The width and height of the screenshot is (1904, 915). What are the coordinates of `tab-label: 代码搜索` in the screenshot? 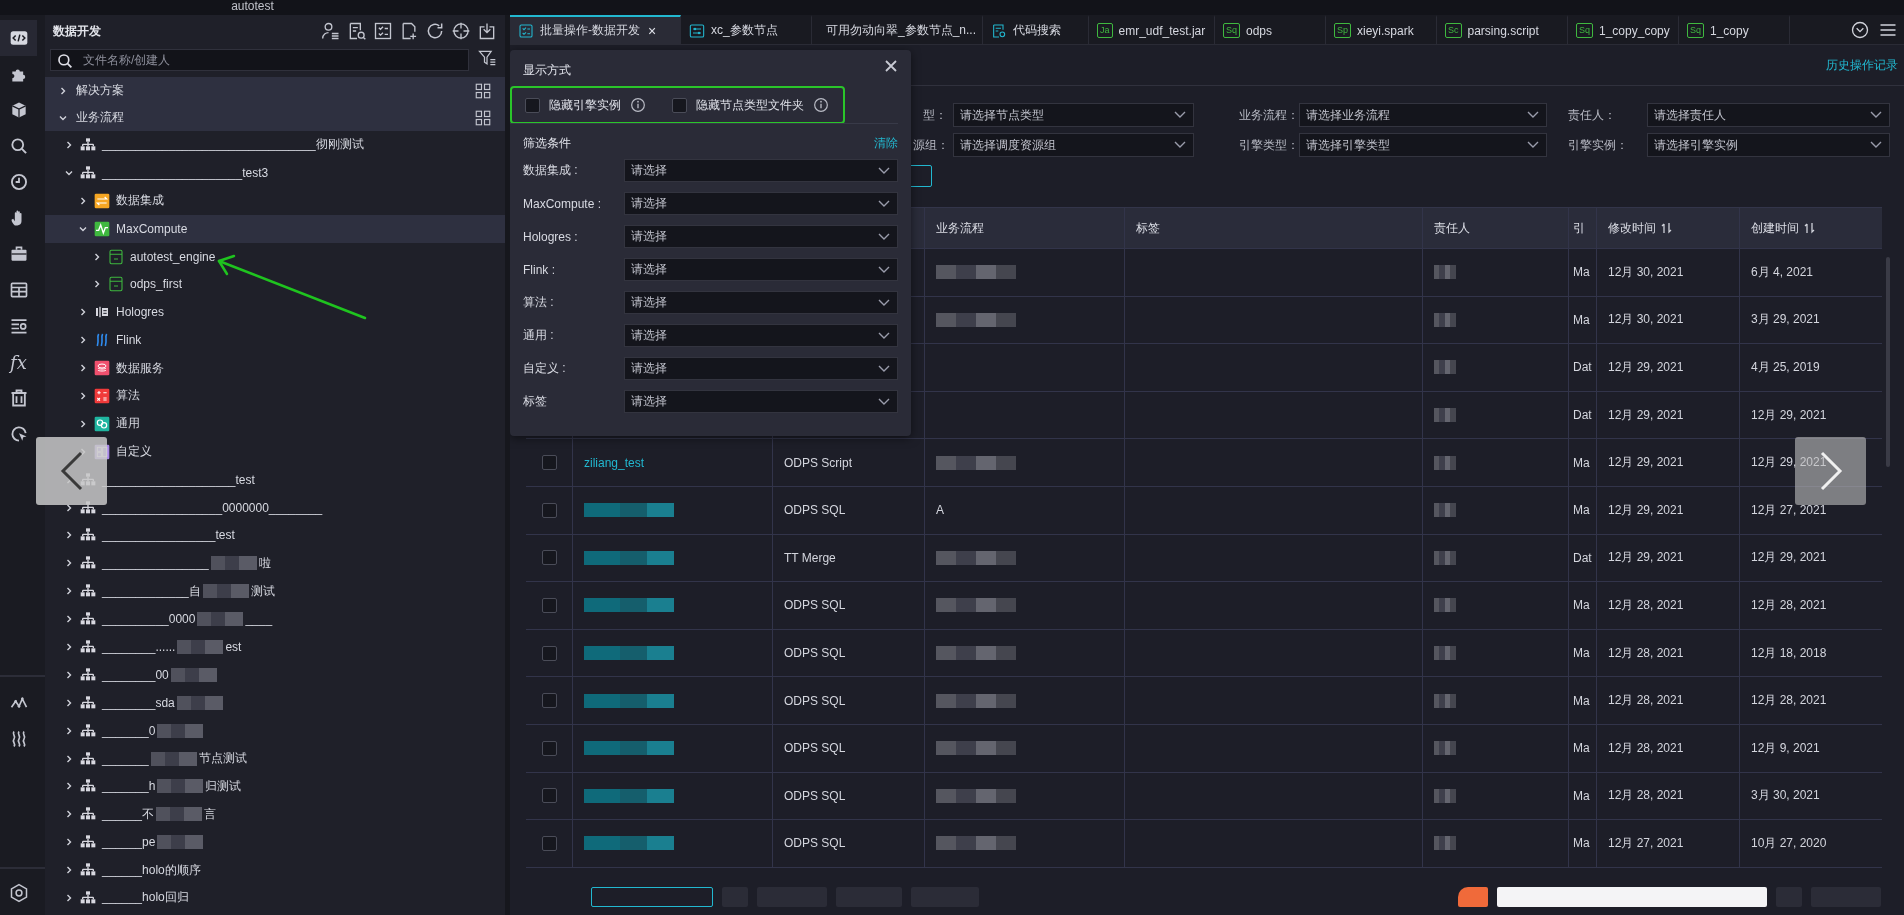 It's located at (1037, 30).